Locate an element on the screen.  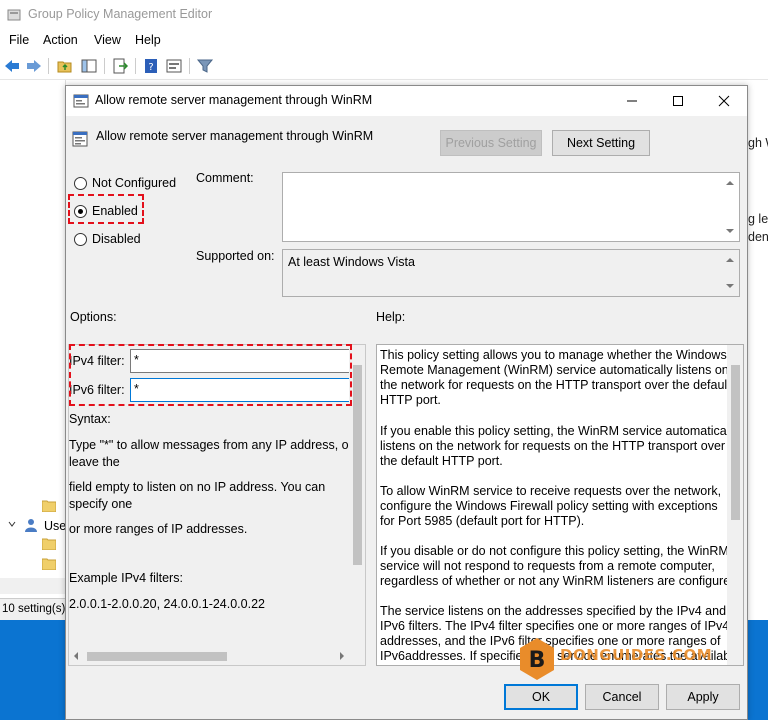
ok-button: OK is located at coordinates (541, 697).